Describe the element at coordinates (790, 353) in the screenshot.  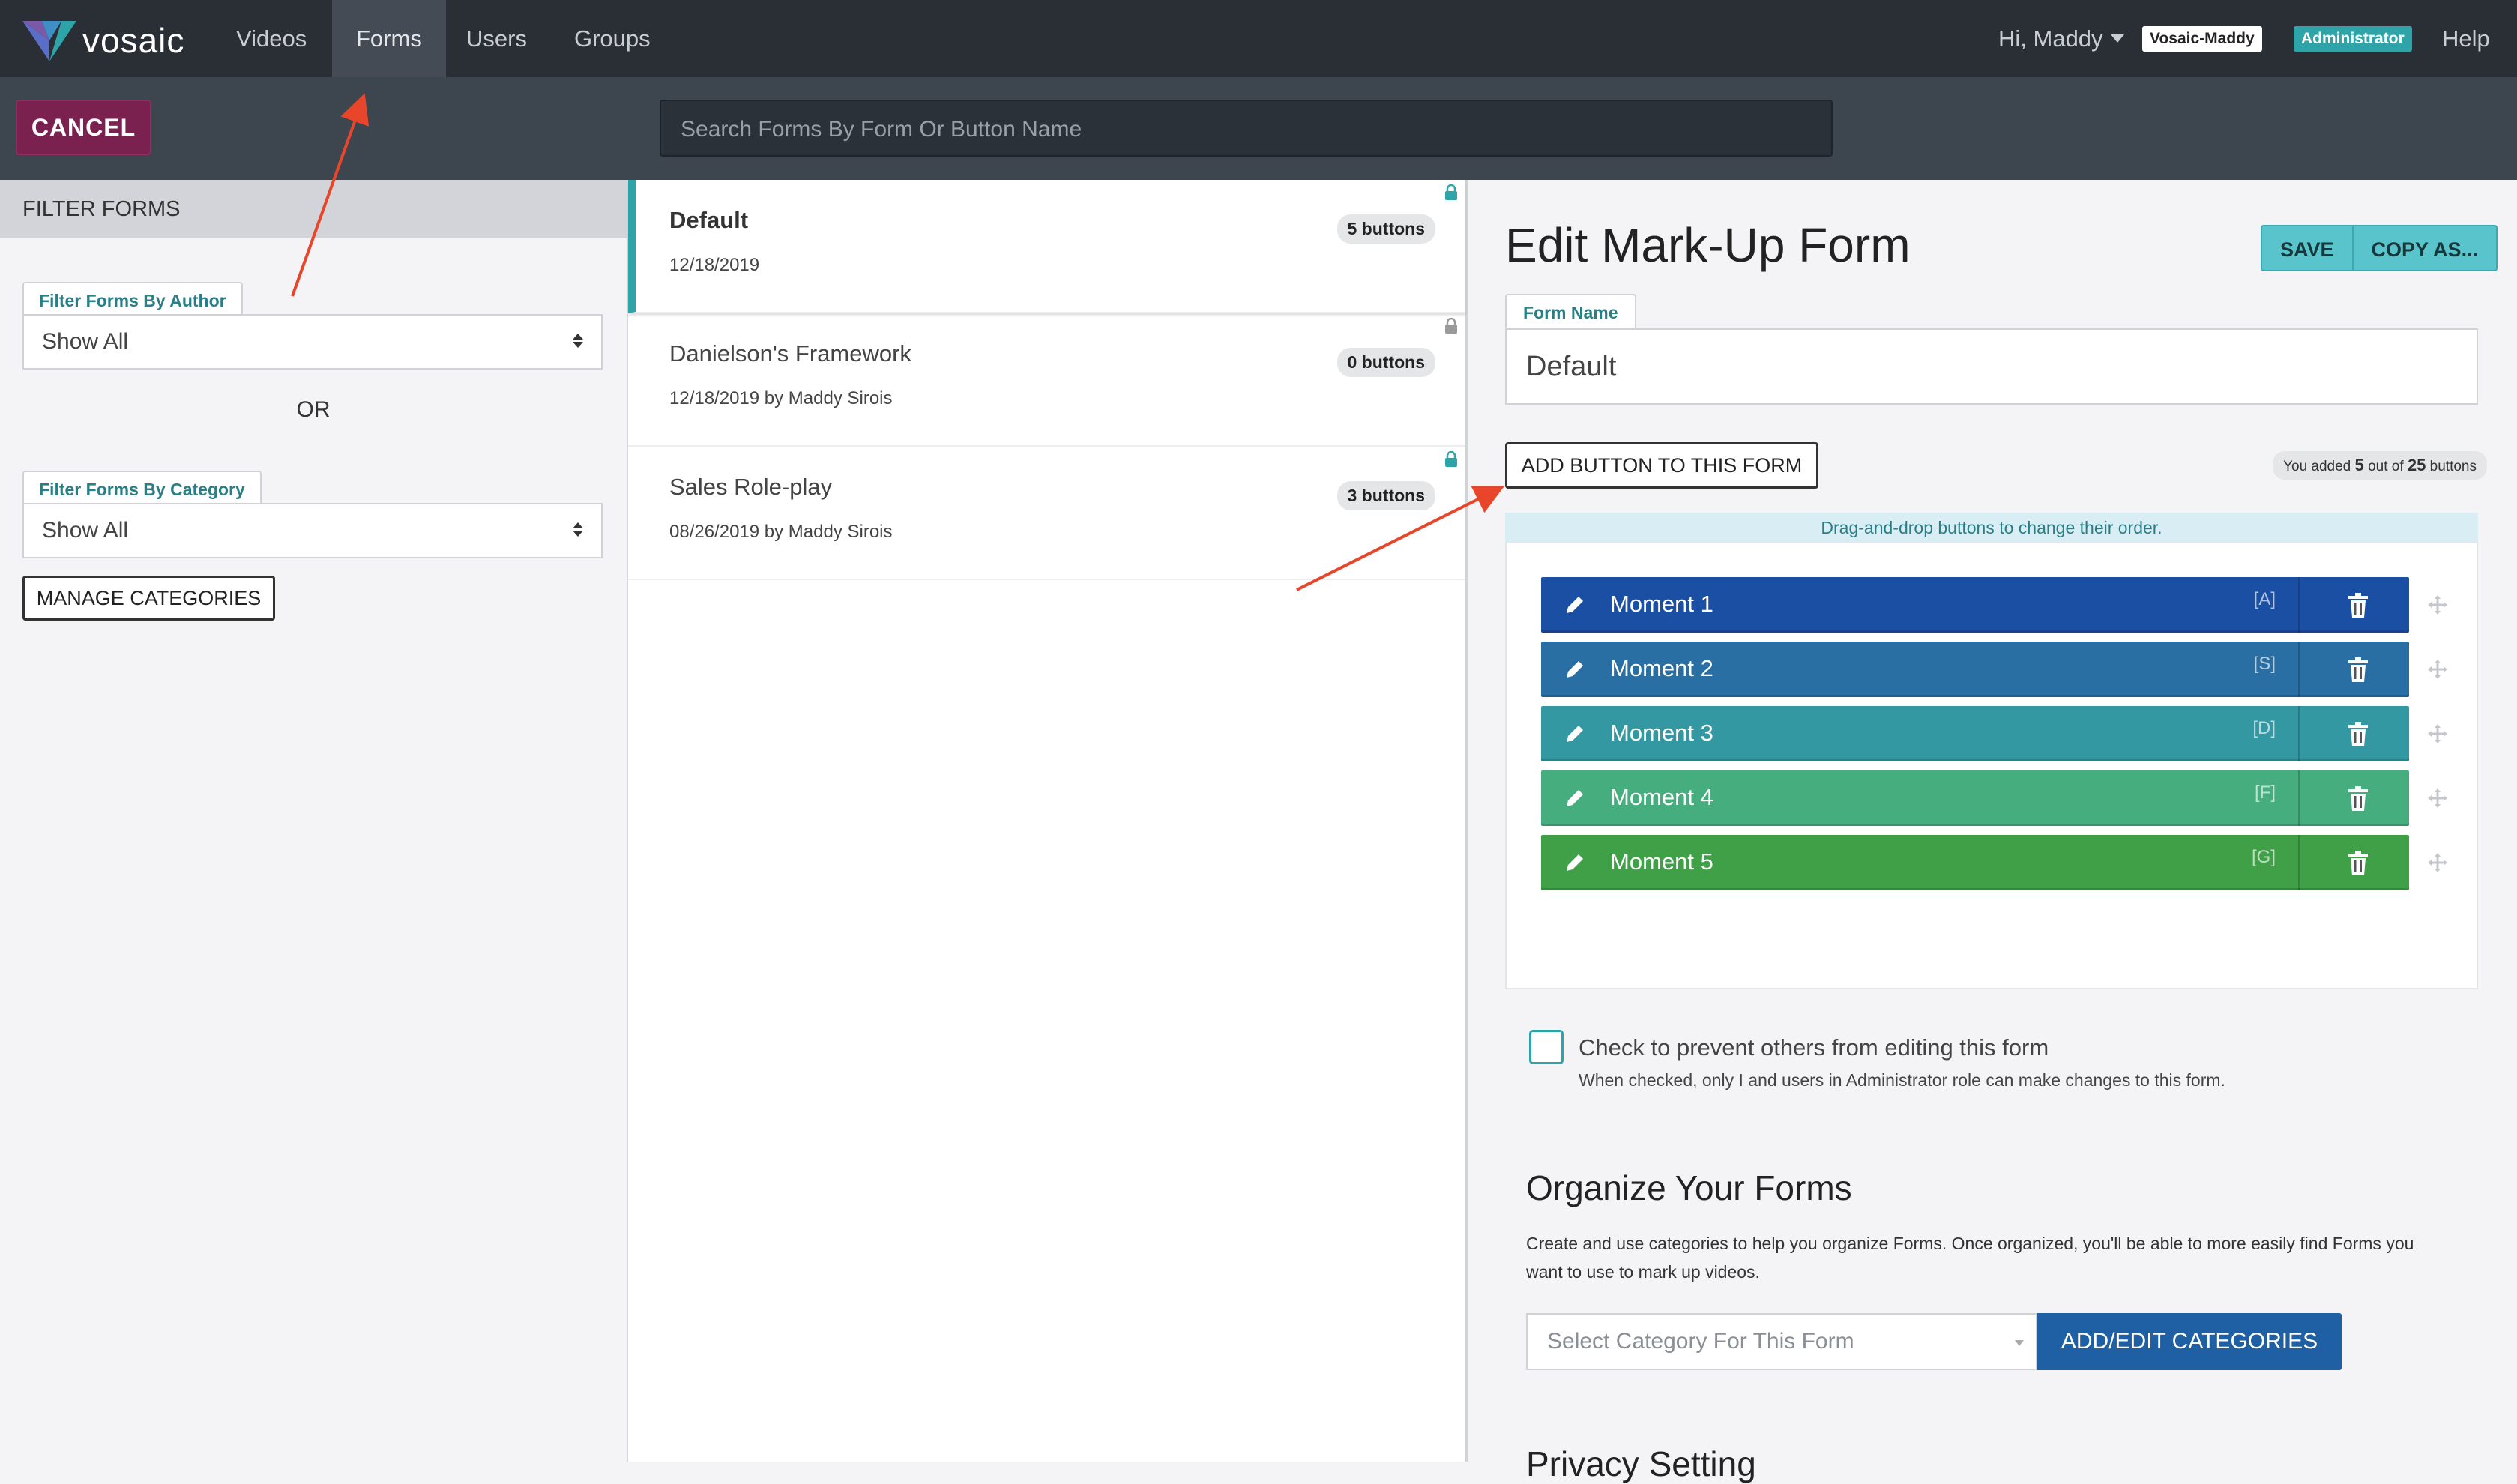
I see `form-title: Danielson's Framework` at that location.